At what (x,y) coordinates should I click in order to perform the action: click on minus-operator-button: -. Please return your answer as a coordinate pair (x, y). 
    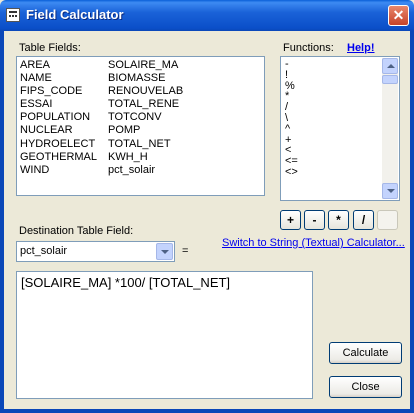
    Looking at the image, I should click on (314, 220).